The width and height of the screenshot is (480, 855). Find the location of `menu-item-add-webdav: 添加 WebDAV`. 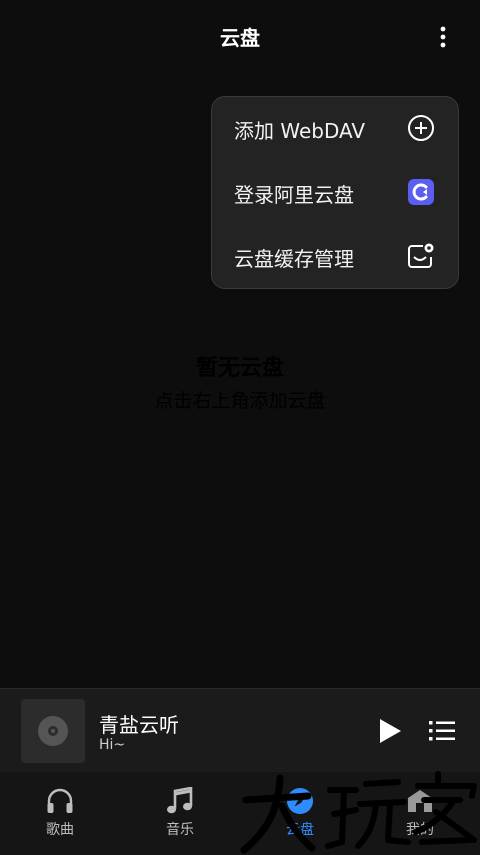

menu-item-add-webdav: 添加 WebDAV is located at coordinates (336, 129).